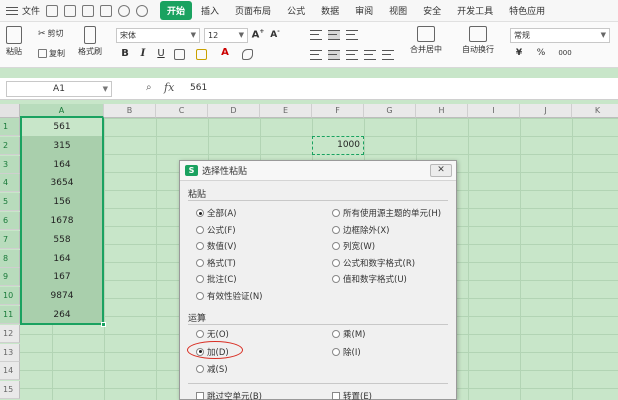 The width and height of the screenshot is (618, 400). Describe the element at coordinates (62, 183) in the screenshot. I see `cell-a4: 3654` at that location.